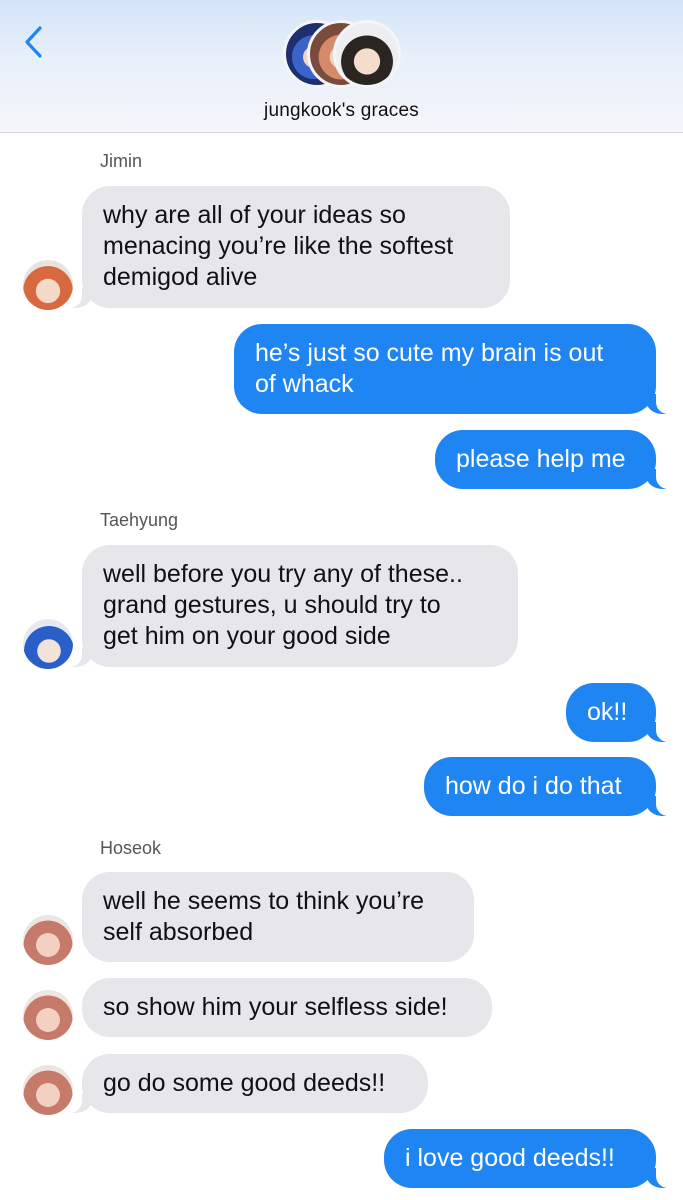 The height and width of the screenshot is (1200, 683). What do you see at coordinates (367, 54) in the screenshot?
I see `group-member-avatar` at bounding box center [367, 54].